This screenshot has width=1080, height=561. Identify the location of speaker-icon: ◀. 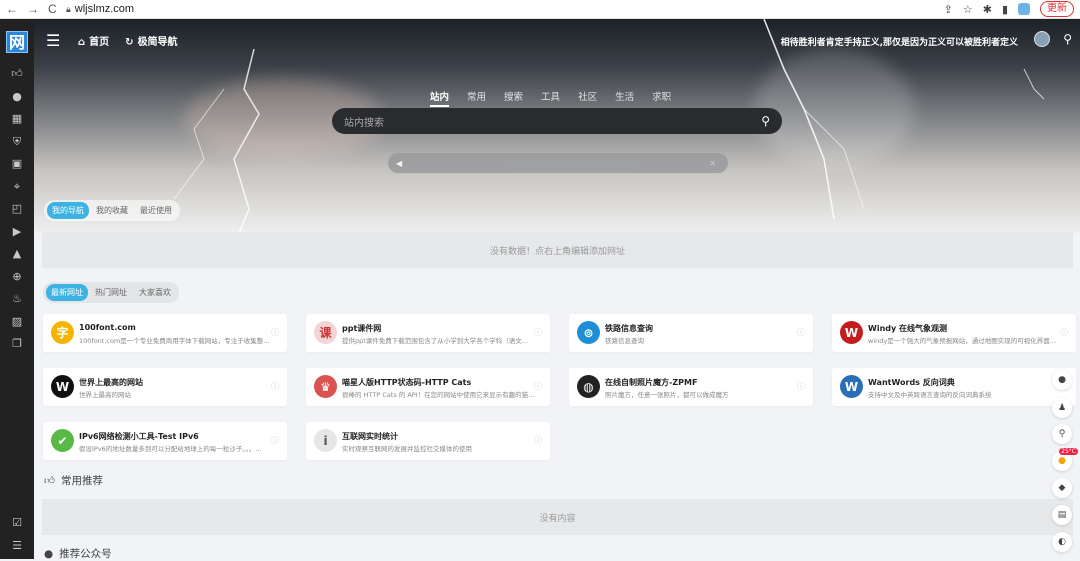
(399, 163).